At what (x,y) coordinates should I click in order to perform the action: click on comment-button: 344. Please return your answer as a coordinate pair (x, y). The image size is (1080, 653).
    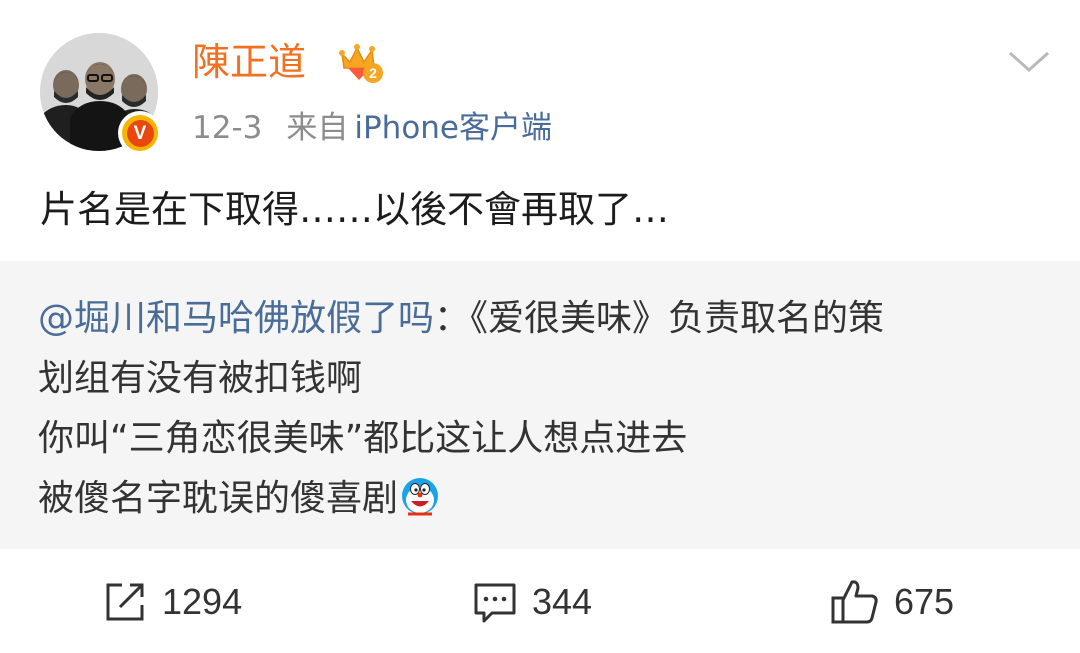
    Looking at the image, I should click on (532, 602).